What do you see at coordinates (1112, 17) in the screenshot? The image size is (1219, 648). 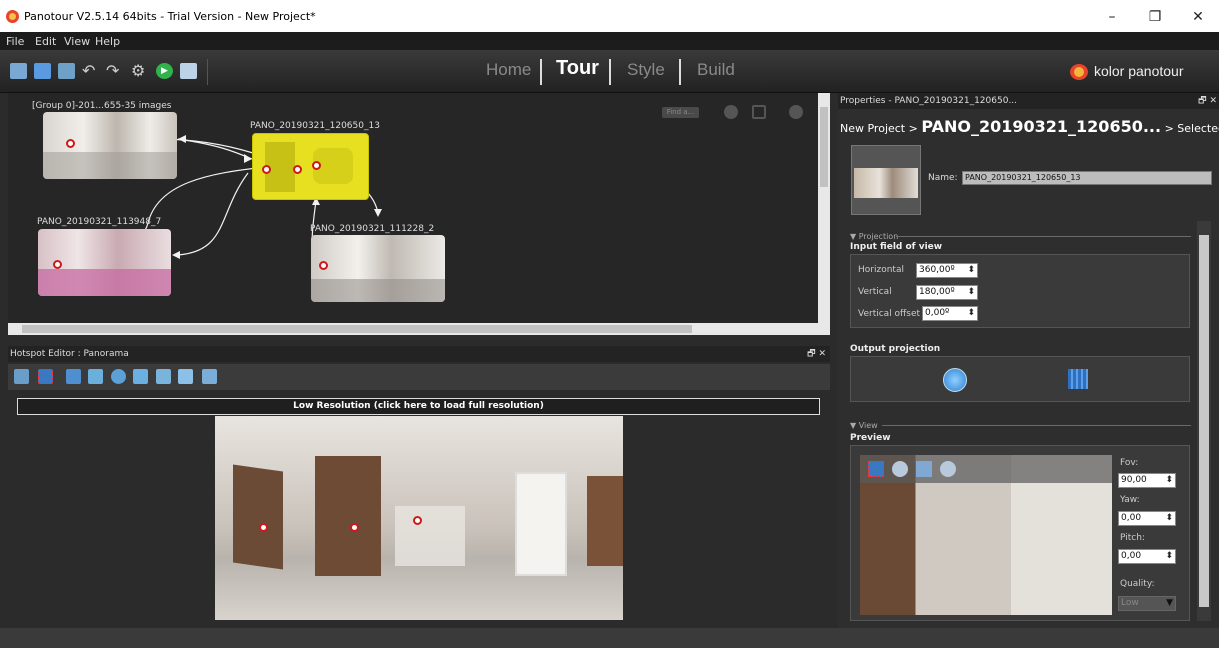 I see `minimize-button: –` at bounding box center [1112, 17].